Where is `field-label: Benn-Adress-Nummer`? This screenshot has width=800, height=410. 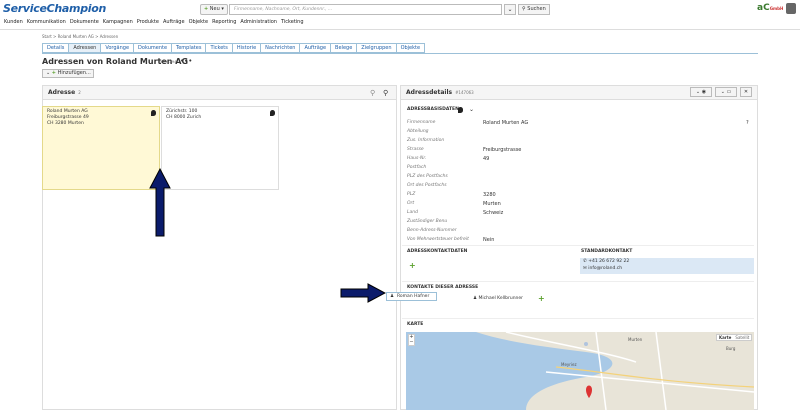
field-label: Benn-Adress-Nummer is located at coordinates (432, 230).